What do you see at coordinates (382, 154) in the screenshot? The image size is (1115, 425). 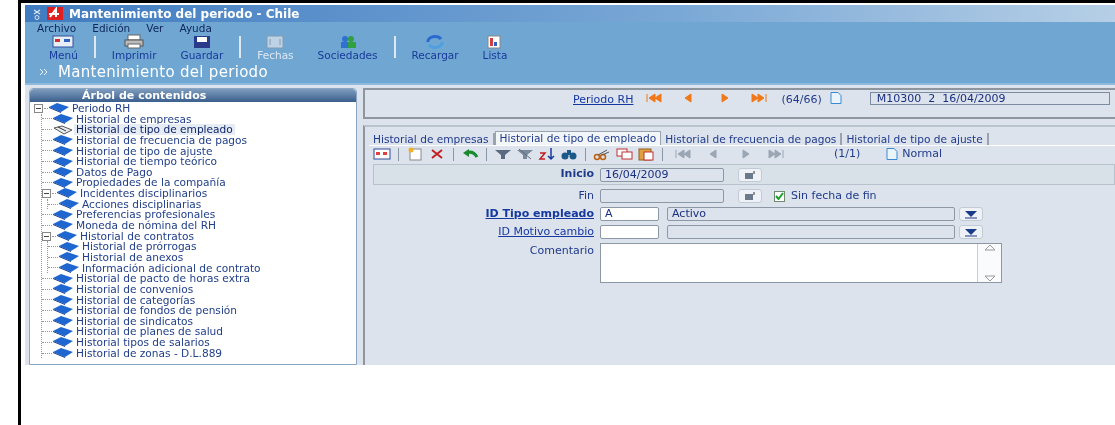 I see `grid-icon` at bounding box center [382, 154].